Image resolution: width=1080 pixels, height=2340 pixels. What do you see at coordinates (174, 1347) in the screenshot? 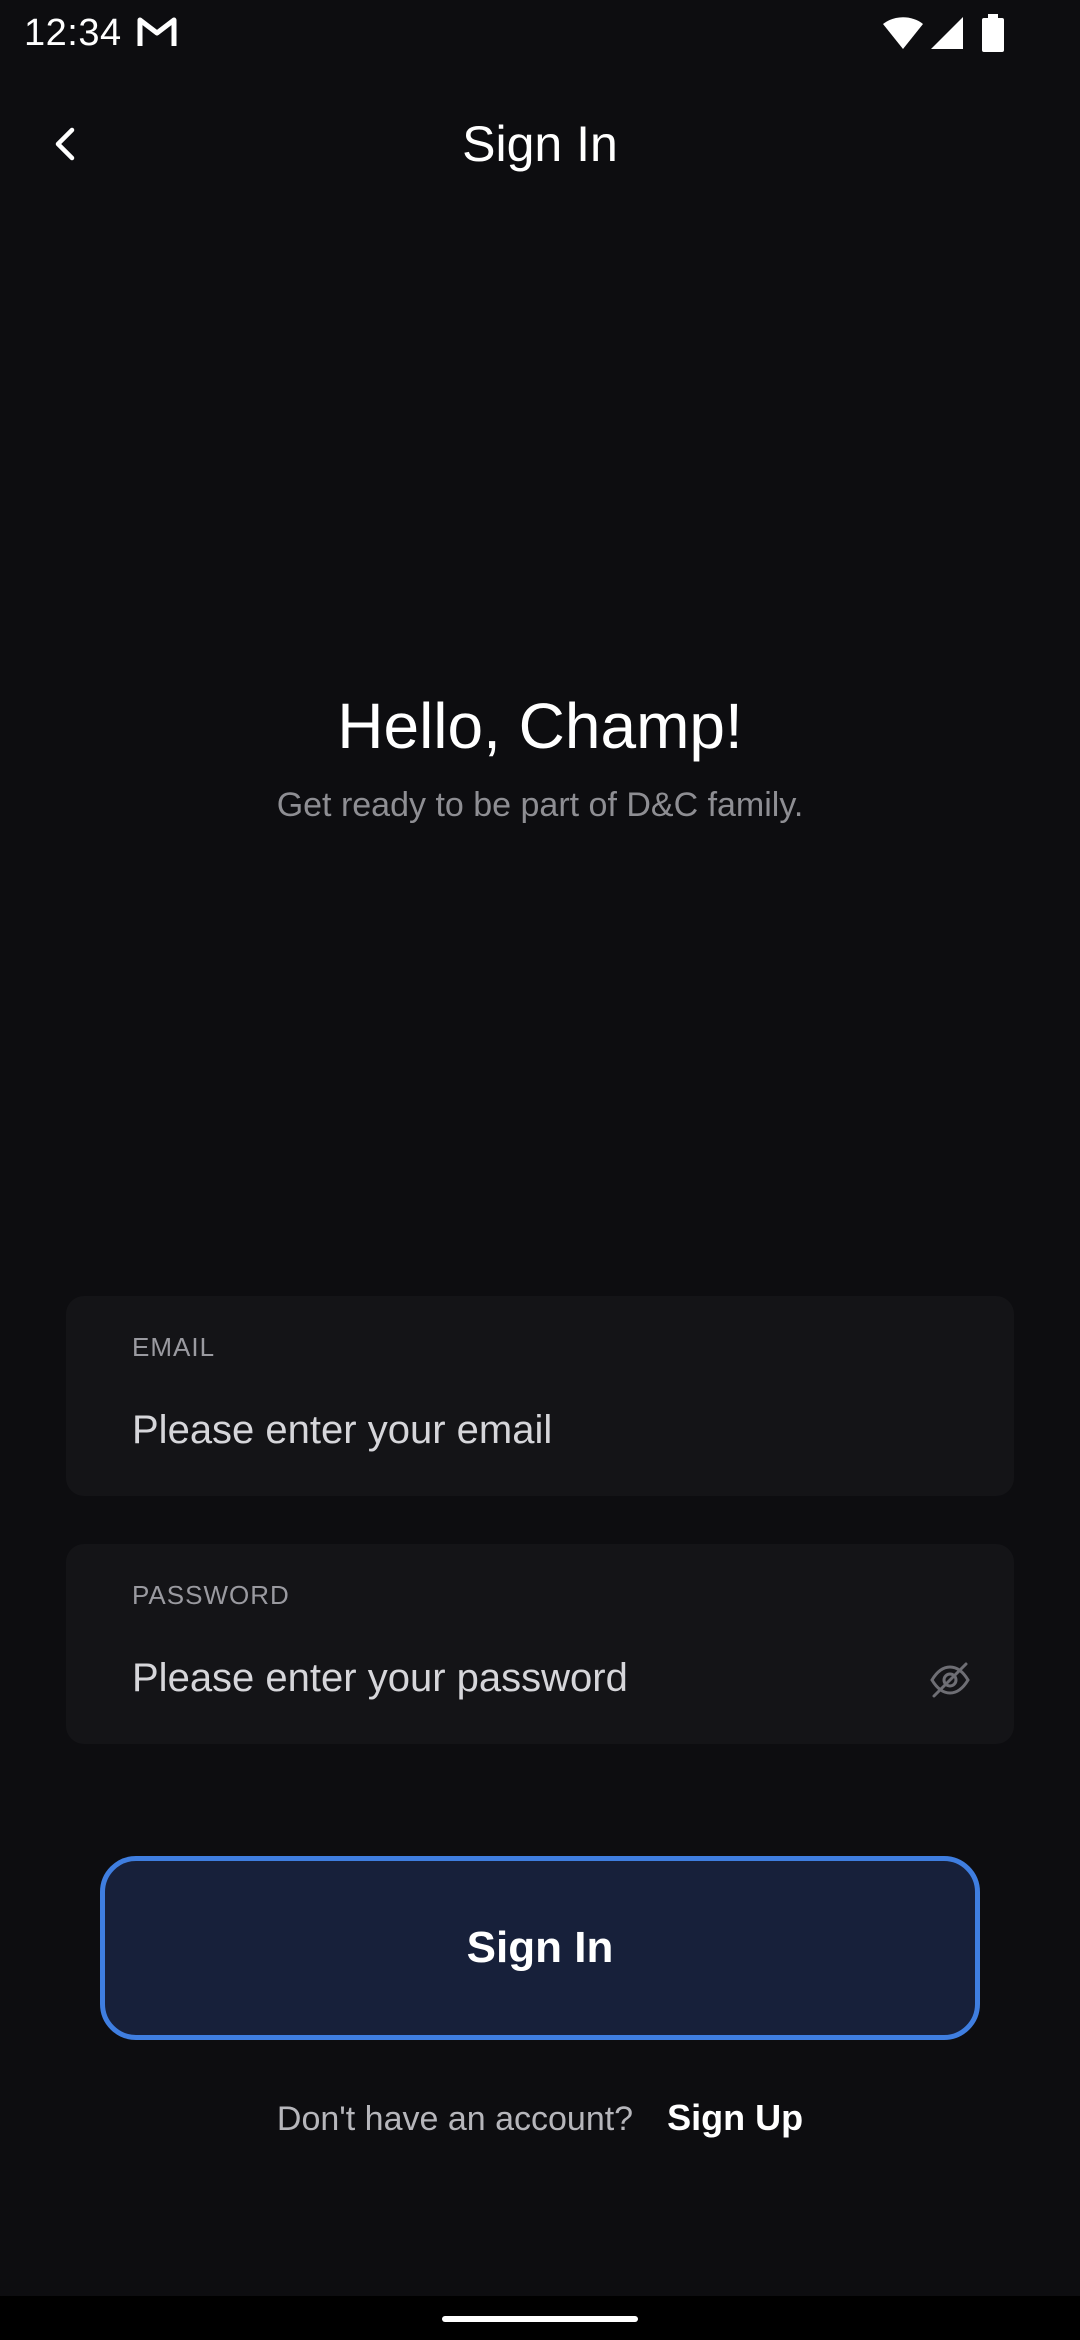
I see `email-label: EMAIL` at bounding box center [174, 1347].